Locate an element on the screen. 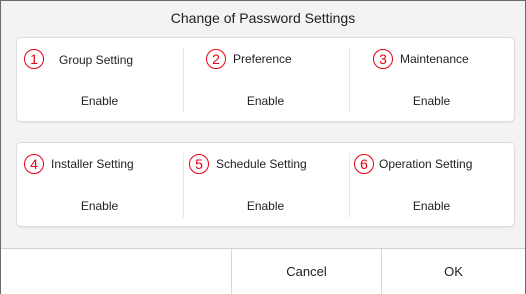 The image size is (526, 294). setting-label: Schedule Setting is located at coordinates (261, 164).